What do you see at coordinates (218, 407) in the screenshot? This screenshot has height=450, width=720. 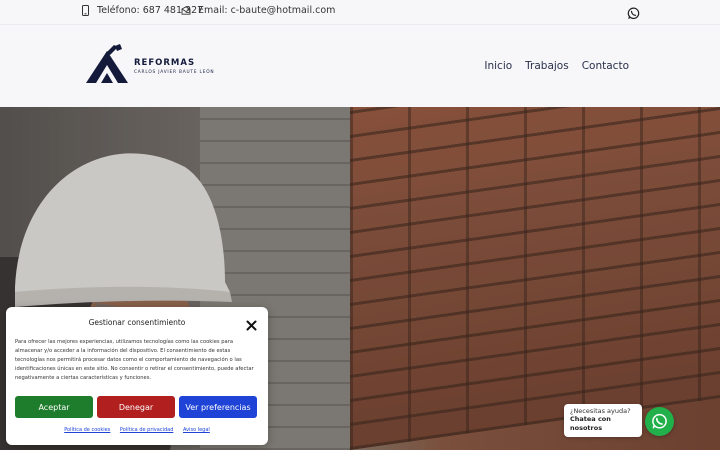 I see `preferences-button: Ver preferencias` at bounding box center [218, 407].